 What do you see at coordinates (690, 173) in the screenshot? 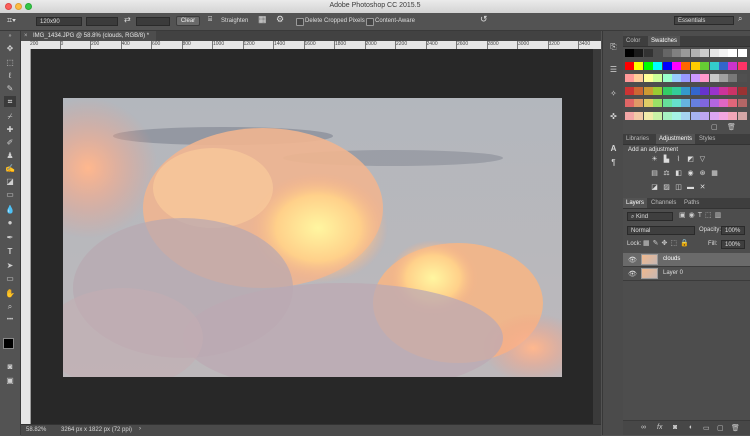
I see `photo-filter-icon: ◉` at bounding box center [690, 173].